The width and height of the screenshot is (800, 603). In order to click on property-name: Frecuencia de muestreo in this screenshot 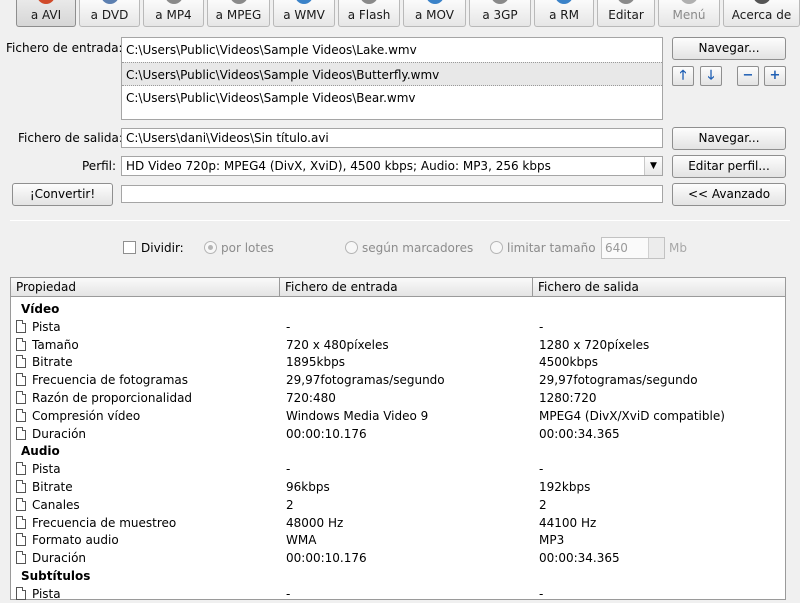, I will do `click(104, 522)`.